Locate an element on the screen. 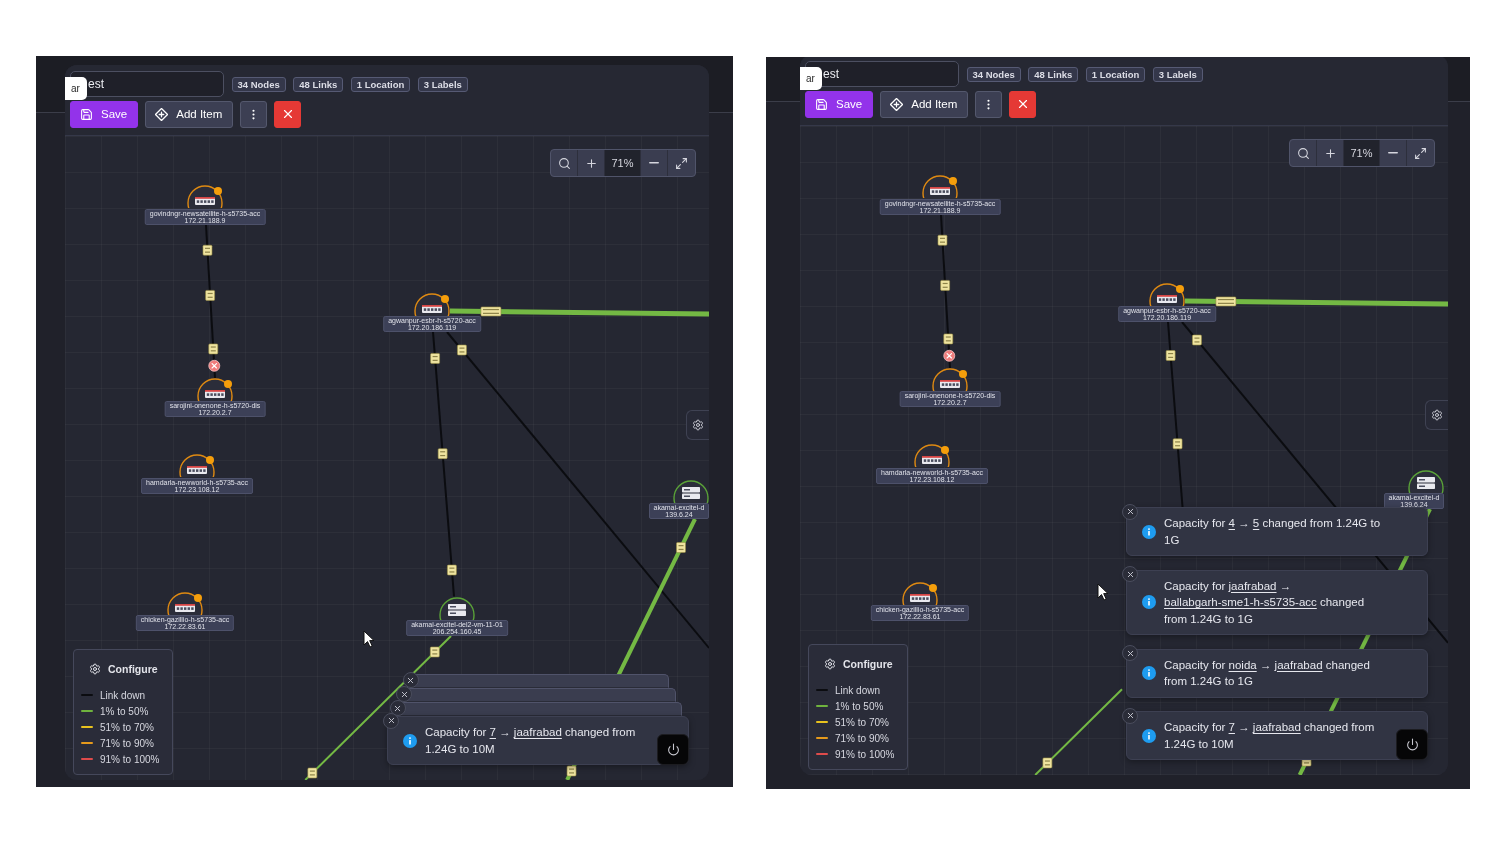  count-badge: 1 Location is located at coordinates (1115, 74).